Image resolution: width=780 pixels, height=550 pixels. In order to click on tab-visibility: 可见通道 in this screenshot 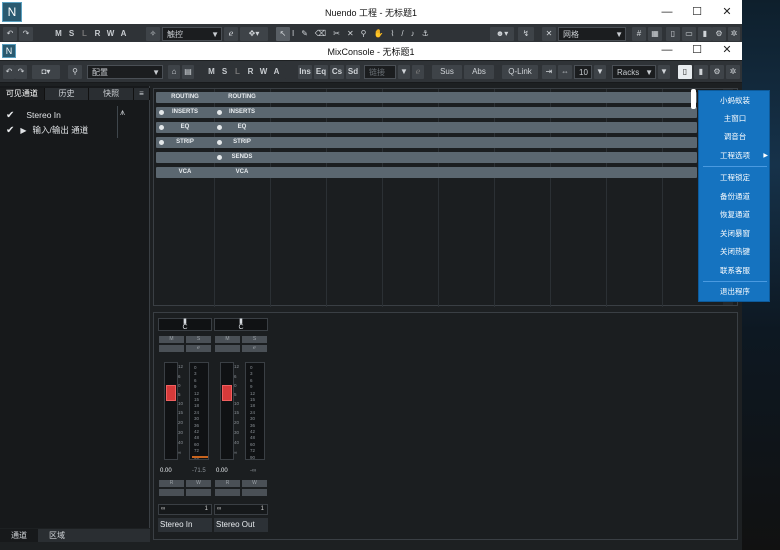, I will do `click(22, 94)`.